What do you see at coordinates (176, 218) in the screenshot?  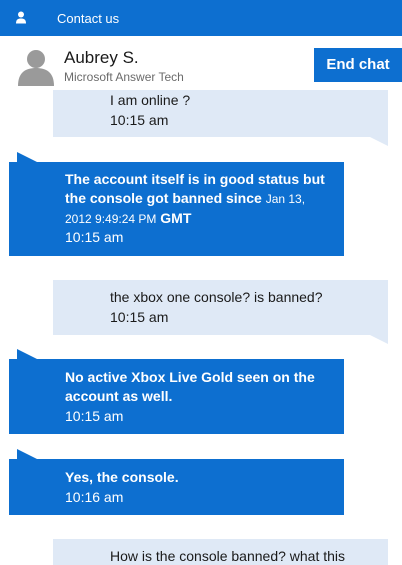 I see `message-text-part2: GMT` at bounding box center [176, 218].